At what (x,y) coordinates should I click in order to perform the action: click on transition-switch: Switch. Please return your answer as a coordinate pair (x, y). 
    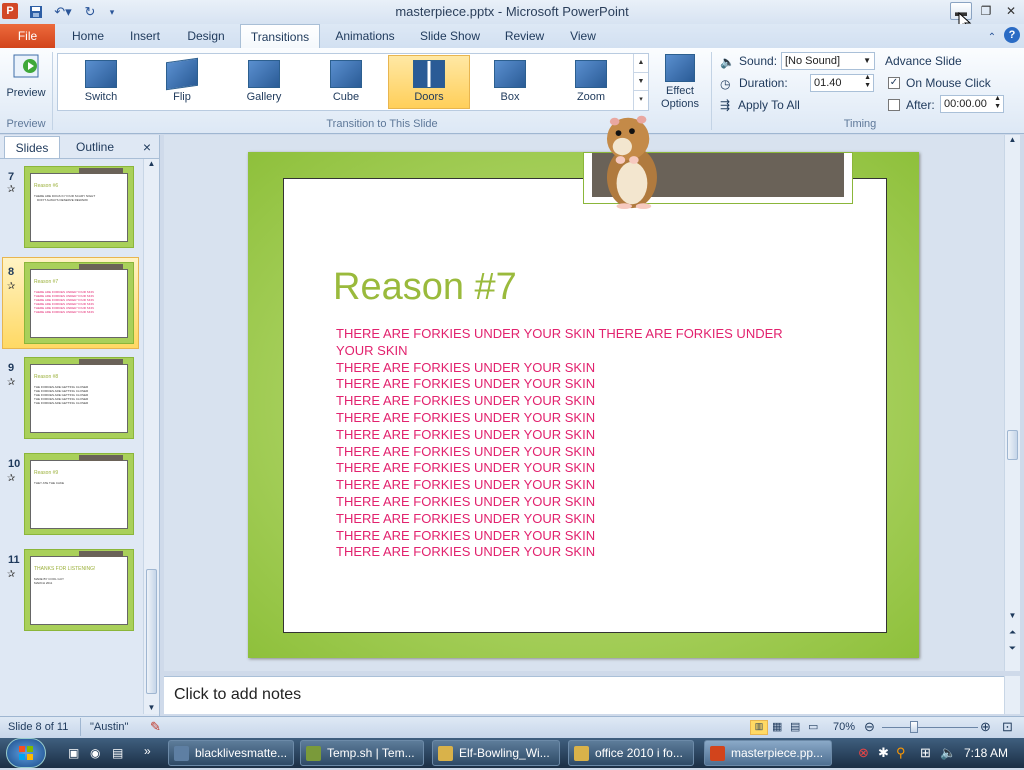
    Looking at the image, I should click on (101, 82).